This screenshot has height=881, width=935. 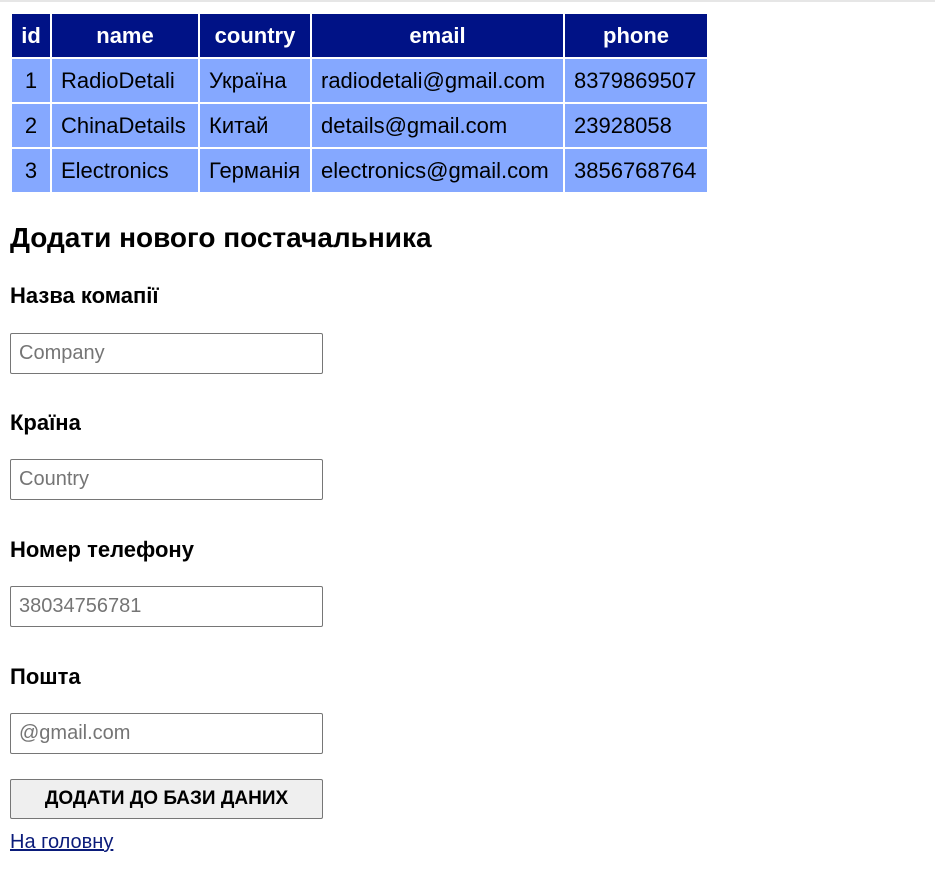 I want to click on email-label: Пошта, so click(x=45, y=676).